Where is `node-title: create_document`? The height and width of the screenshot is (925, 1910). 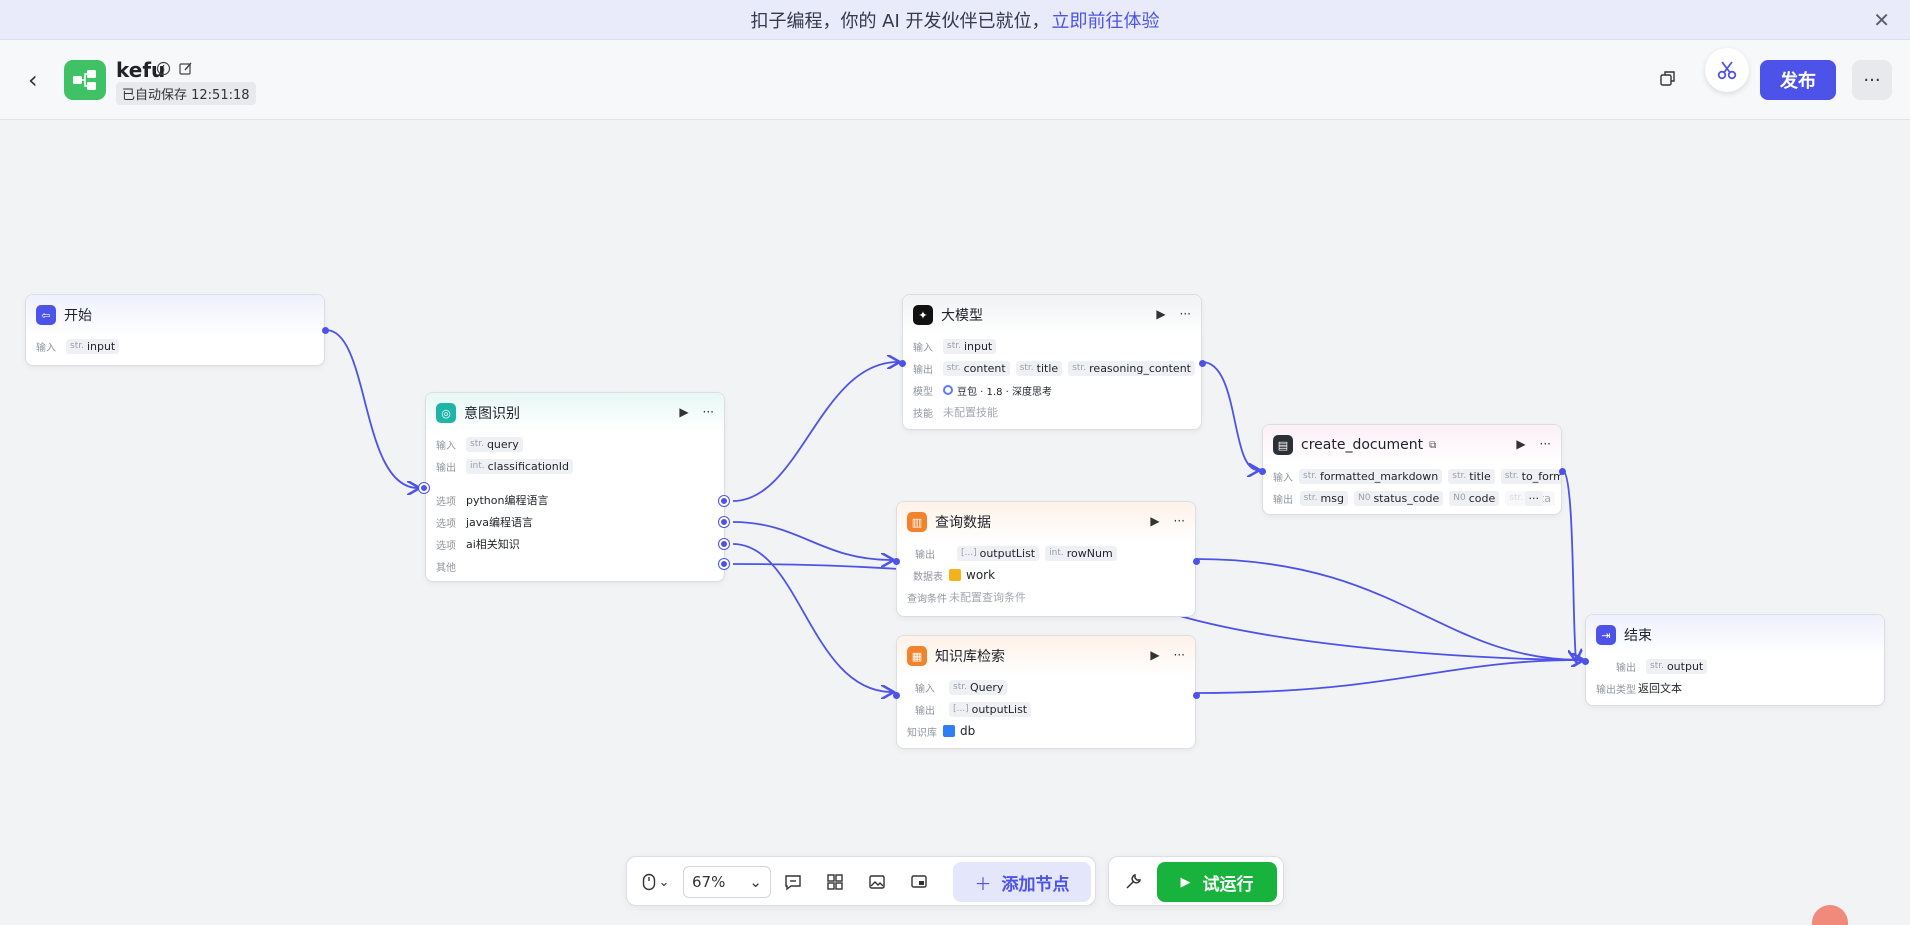
node-title: create_document is located at coordinates (1362, 445).